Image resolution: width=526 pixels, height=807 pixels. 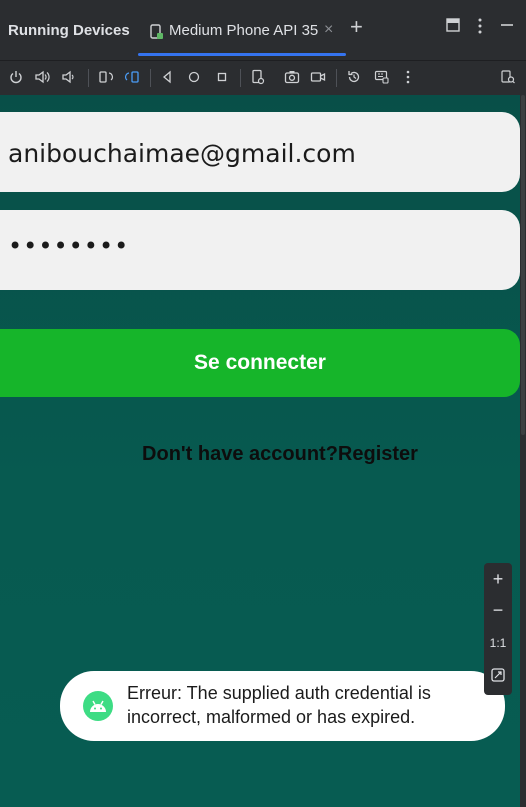 I want to click on back-icon, so click(x=168, y=77).